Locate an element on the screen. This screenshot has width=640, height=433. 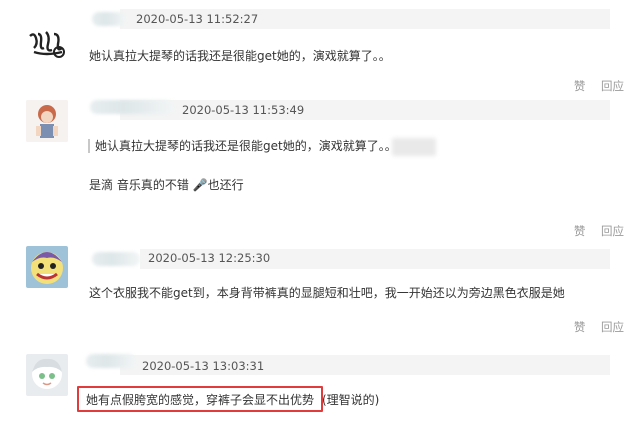
quoted-comment: 她认真拉大提琴的话我还是很能get她的，演戏就算了。。 is located at coordinates (242, 146).